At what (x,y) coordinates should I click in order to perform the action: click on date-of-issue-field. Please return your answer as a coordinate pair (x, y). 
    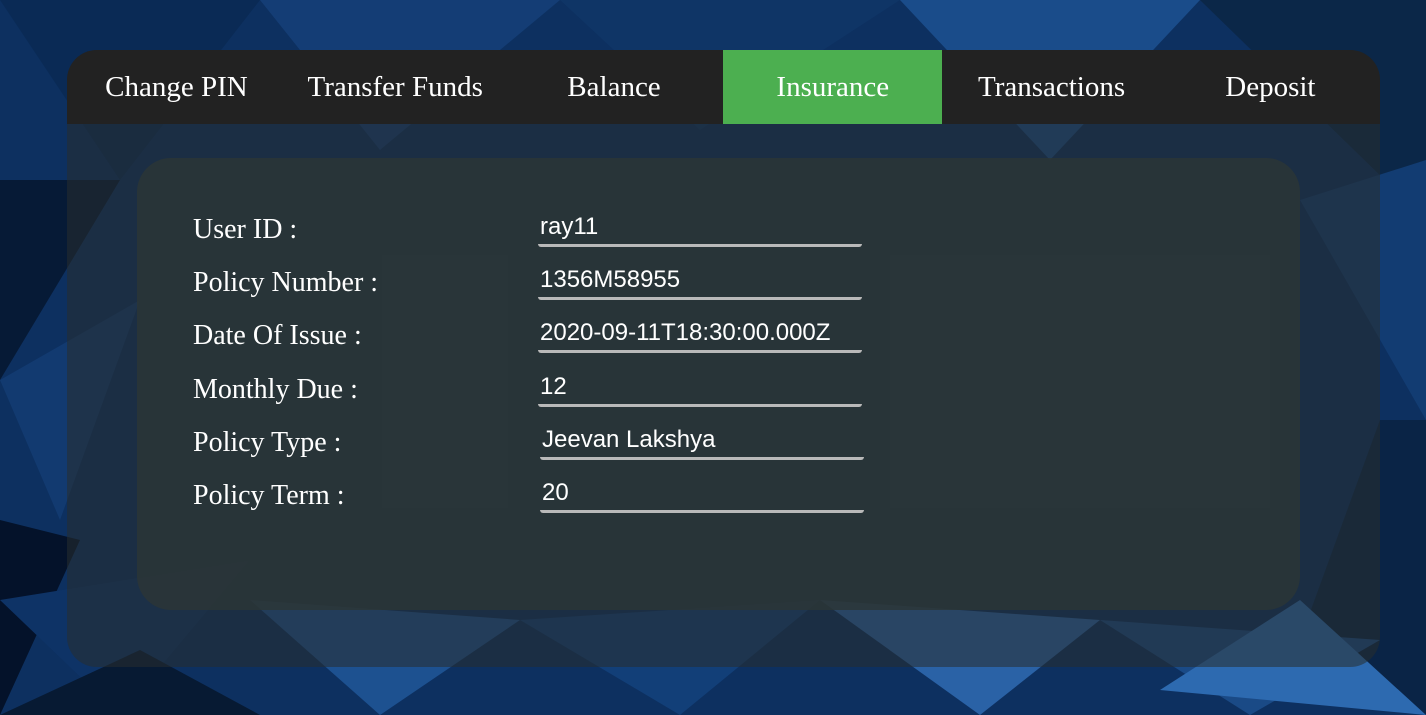
    Looking at the image, I should click on (700, 334).